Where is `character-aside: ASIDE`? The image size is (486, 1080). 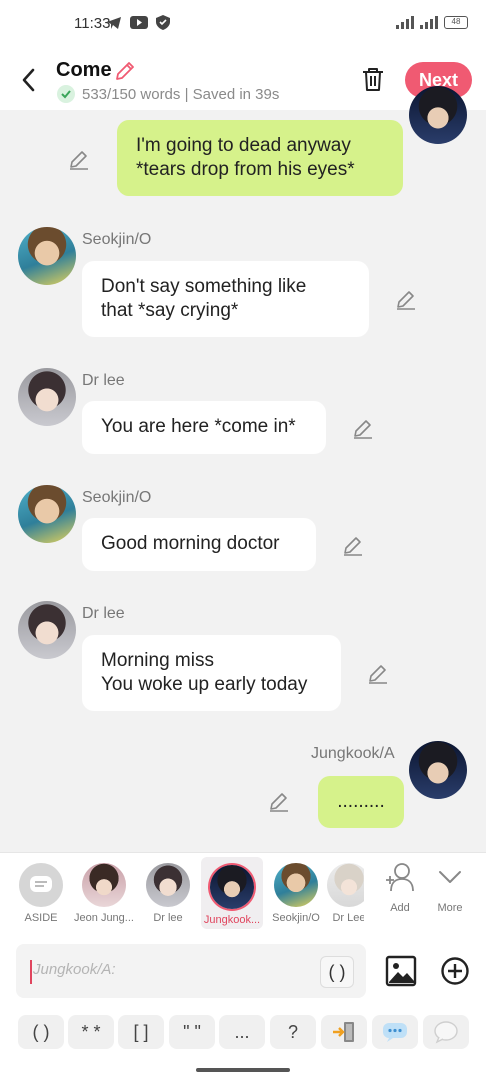 character-aside: ASIDE is located at coordinates (41, 891).